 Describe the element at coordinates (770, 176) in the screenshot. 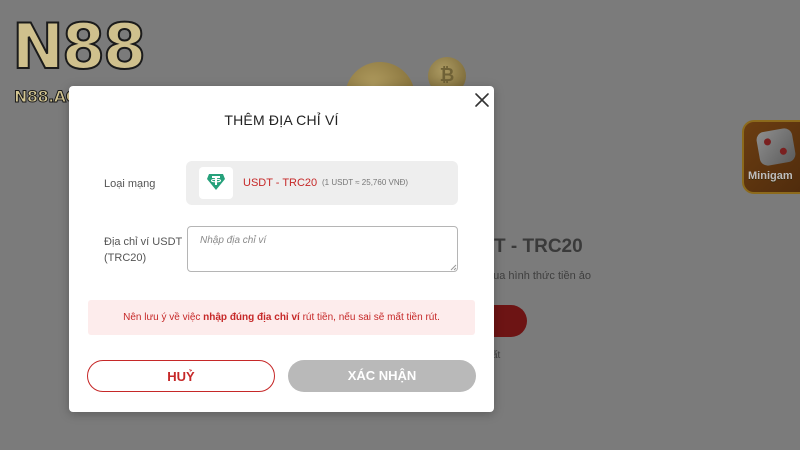

I see `minigame-label: Minigam` at that location.